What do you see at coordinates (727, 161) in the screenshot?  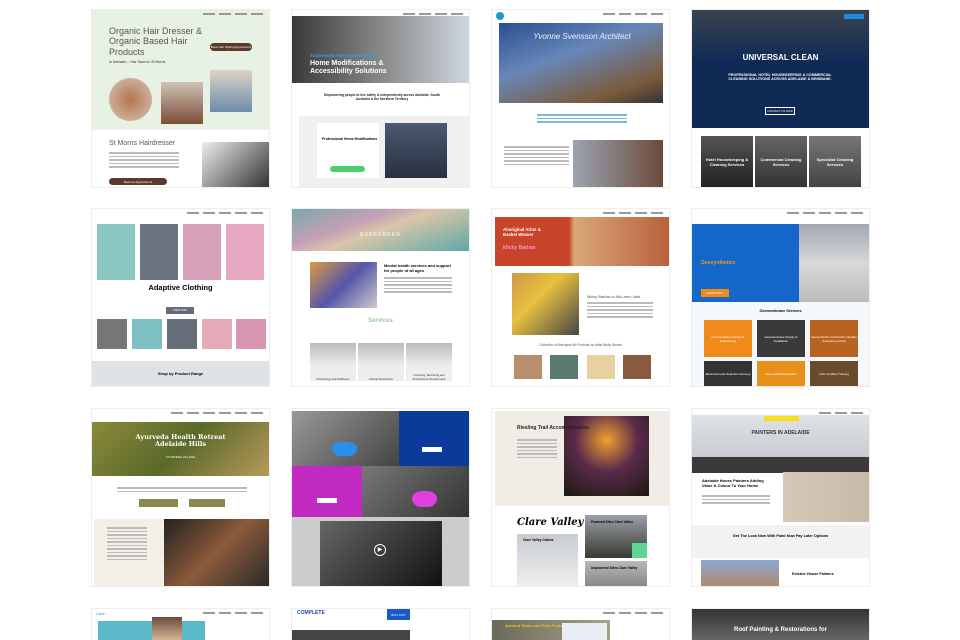 I see `service-card: Hotel Housekeeping & Cleaning Services` at bounding box center [727, 161].